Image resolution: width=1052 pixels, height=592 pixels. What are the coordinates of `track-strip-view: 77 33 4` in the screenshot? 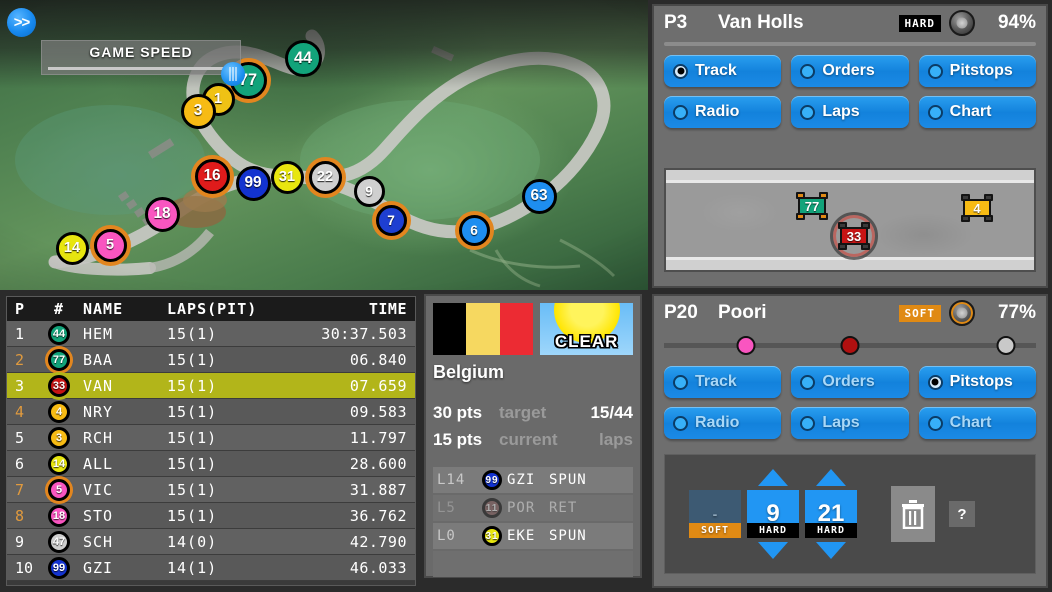 It's located at (850, 220).